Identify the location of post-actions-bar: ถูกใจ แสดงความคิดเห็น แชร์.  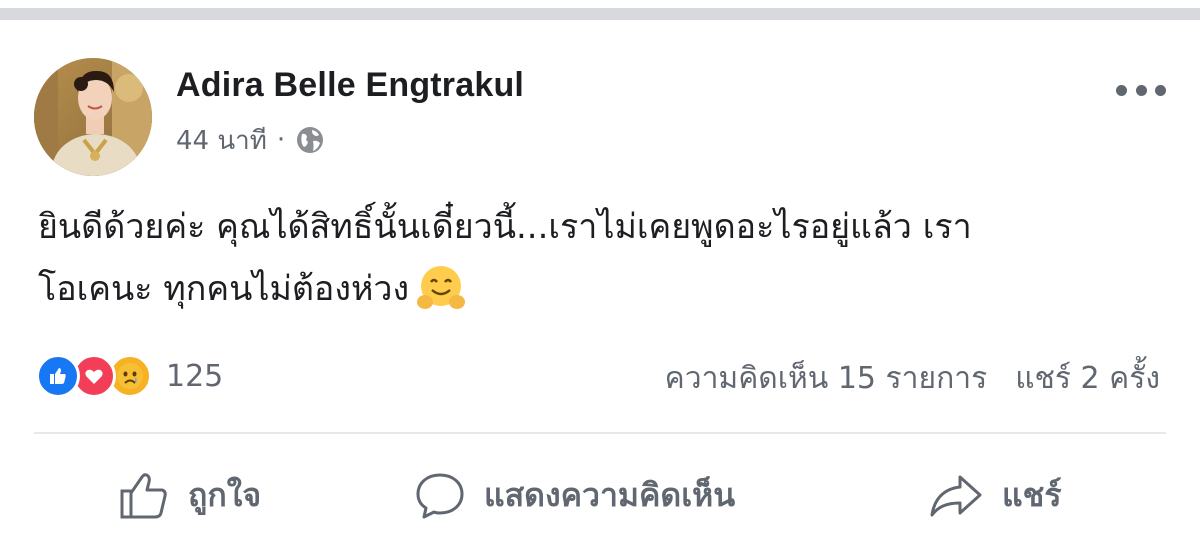
(600, 495).